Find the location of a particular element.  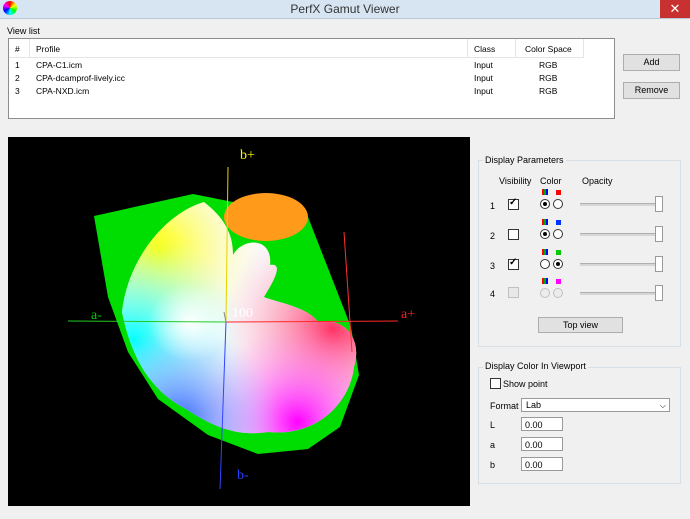

remove-button: Remove is located at coordinates (651, 90).